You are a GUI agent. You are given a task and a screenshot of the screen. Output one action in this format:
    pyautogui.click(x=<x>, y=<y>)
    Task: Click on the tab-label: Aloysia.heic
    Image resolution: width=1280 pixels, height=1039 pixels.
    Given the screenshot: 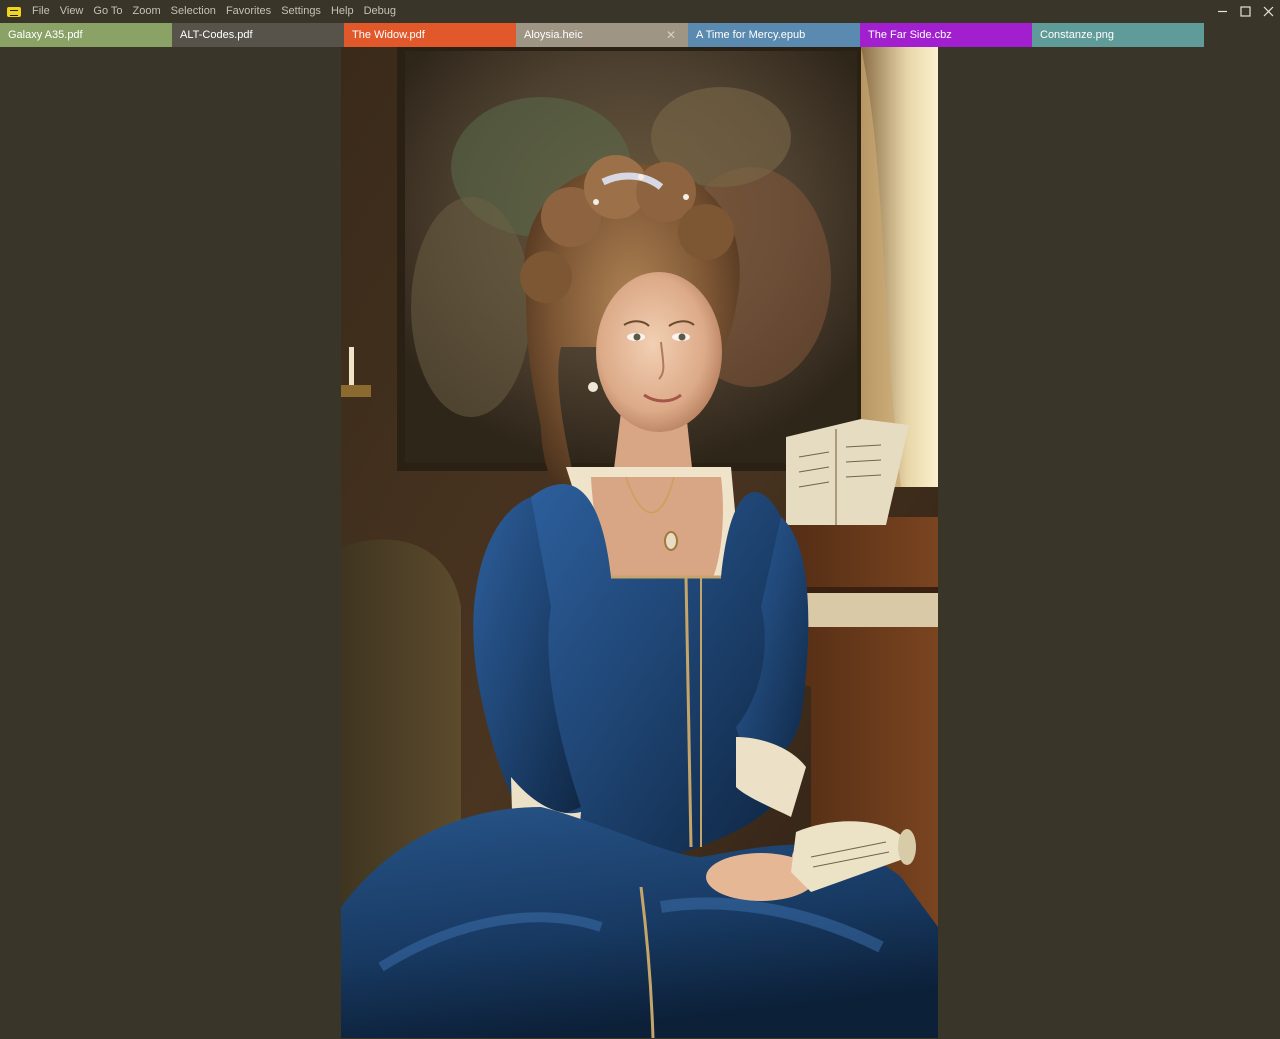 What is the action you would take?
    pyautogui.click(x=553, y=35)
    